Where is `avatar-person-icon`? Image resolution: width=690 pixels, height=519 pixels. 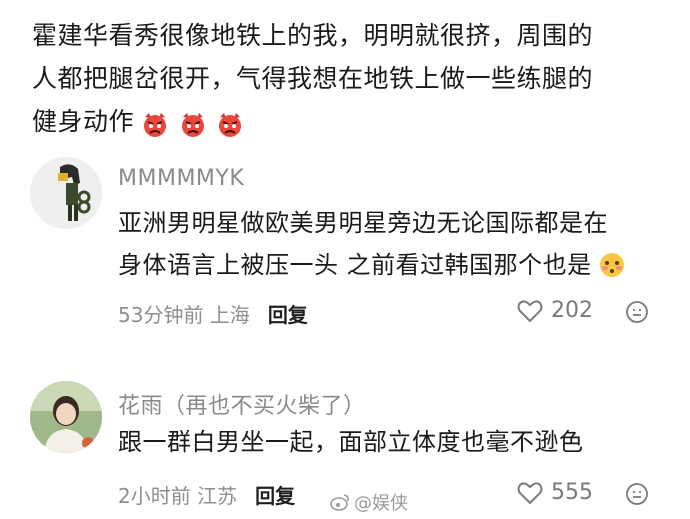
avatar-person-icon is located at coordinates (66, 417).